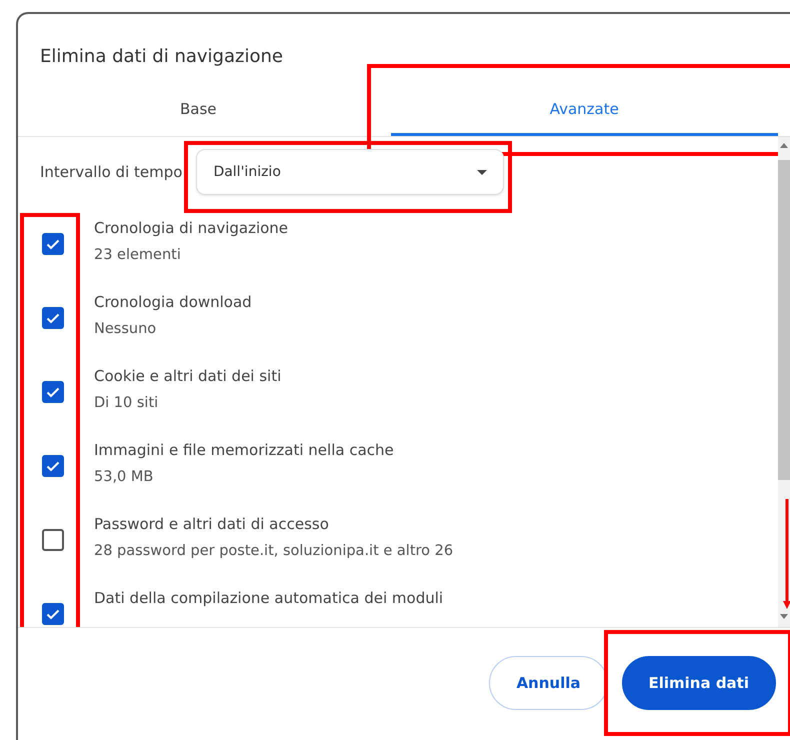 Image resolution: width=790 pixels, height=740 pixels. I want to click on time-range-dropdown: Dall'inizio, so click(350, 172).